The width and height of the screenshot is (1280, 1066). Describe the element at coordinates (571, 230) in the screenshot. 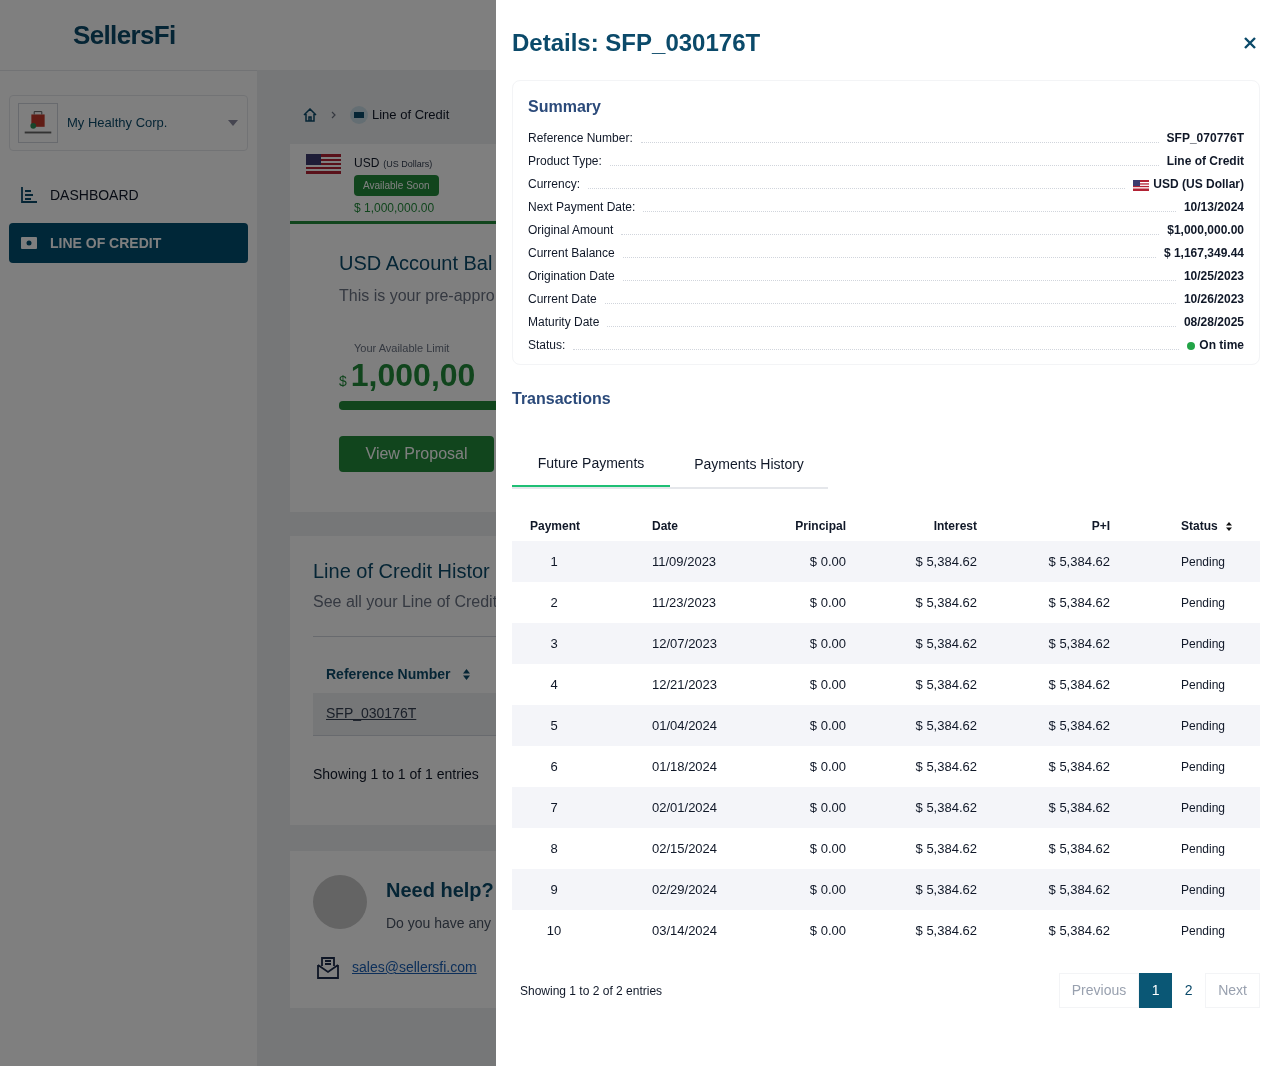

I see `summary-label: Original Amount` at that location.